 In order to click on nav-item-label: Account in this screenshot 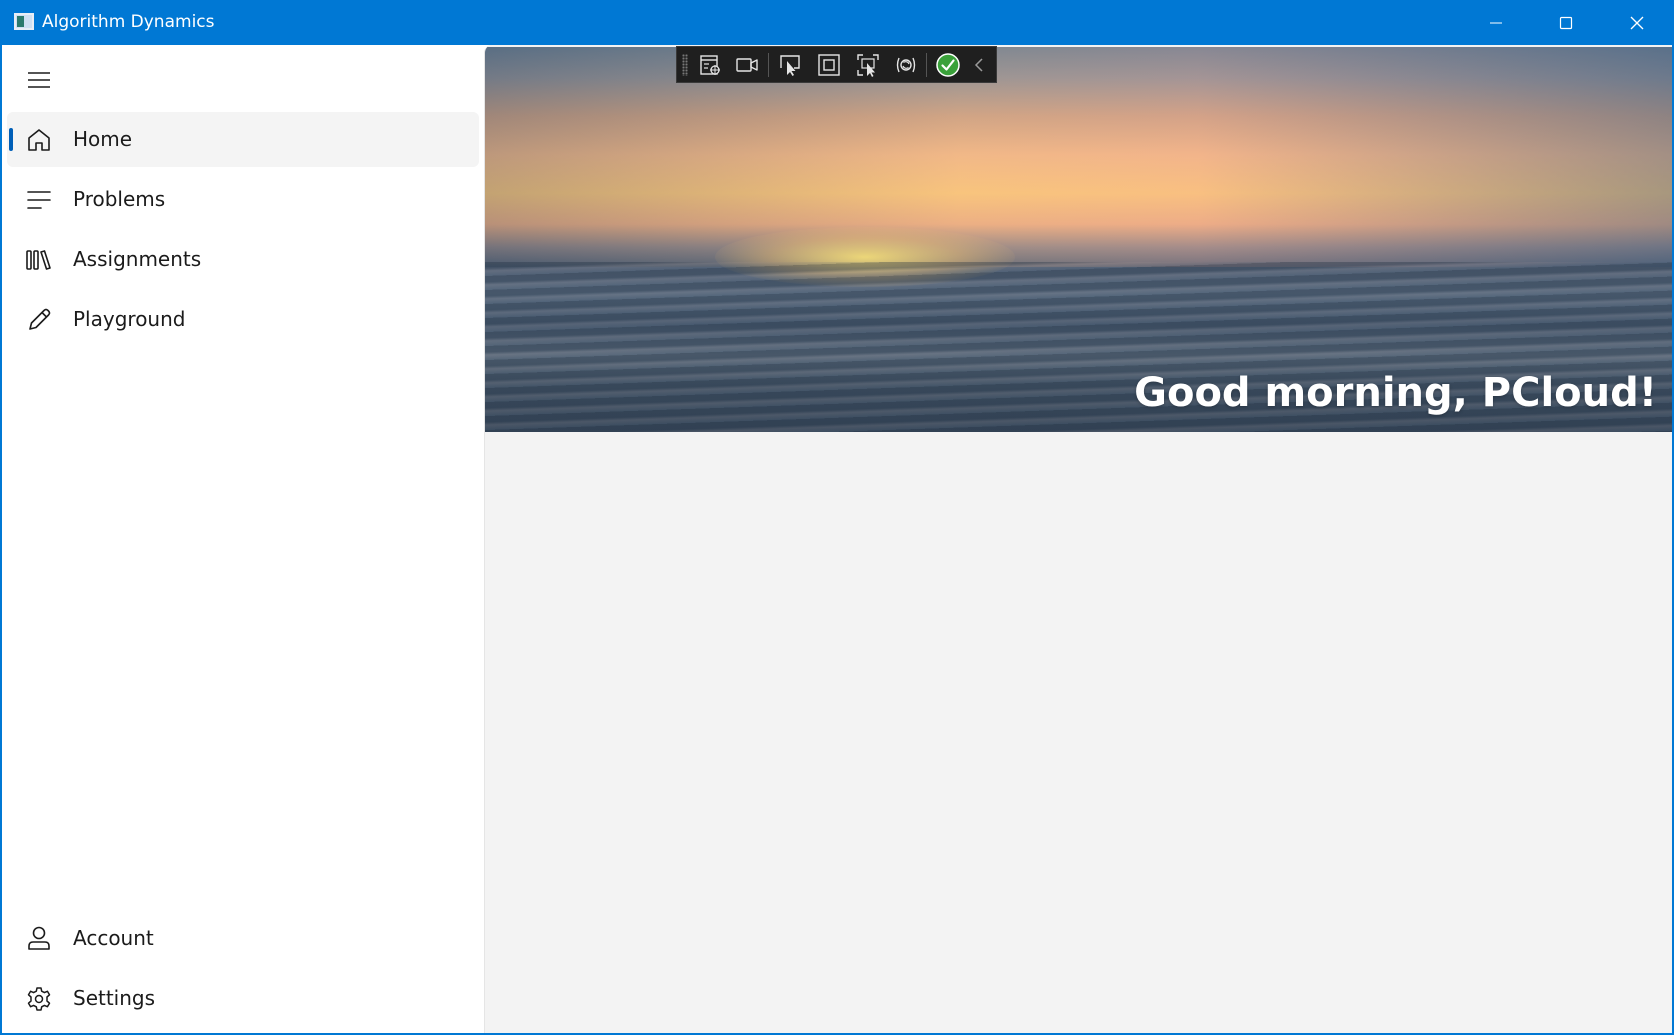, I will do `click(113, 938)`.